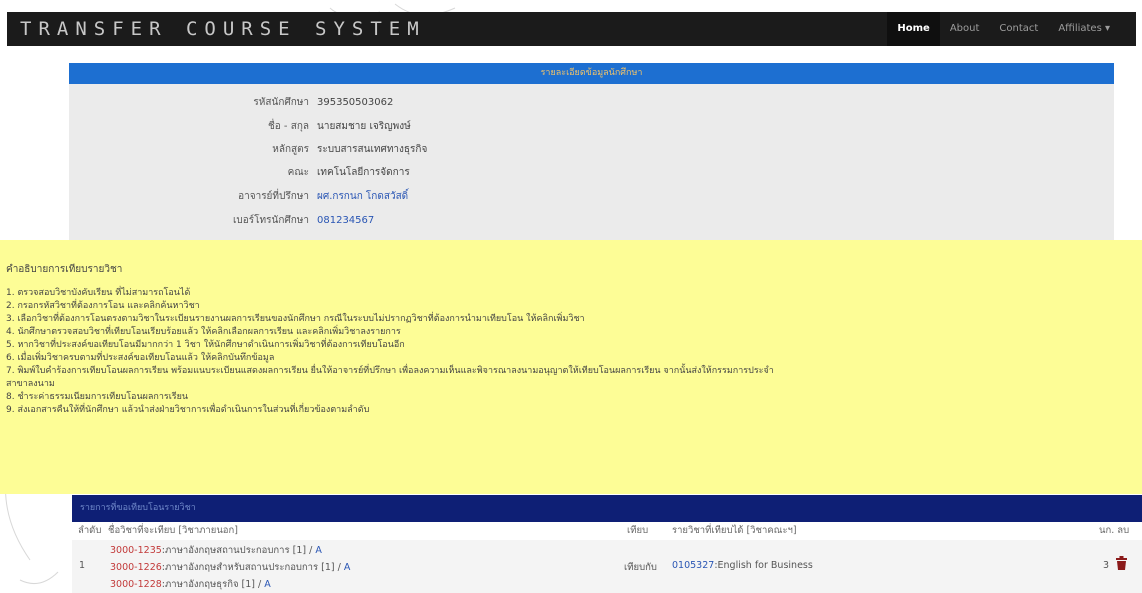 This screenshot has height=593, width=1142. Describe the element at coordinates (30, 384) in the screenshot. I see `instruction-step: สาขาลงนาม` at that location.